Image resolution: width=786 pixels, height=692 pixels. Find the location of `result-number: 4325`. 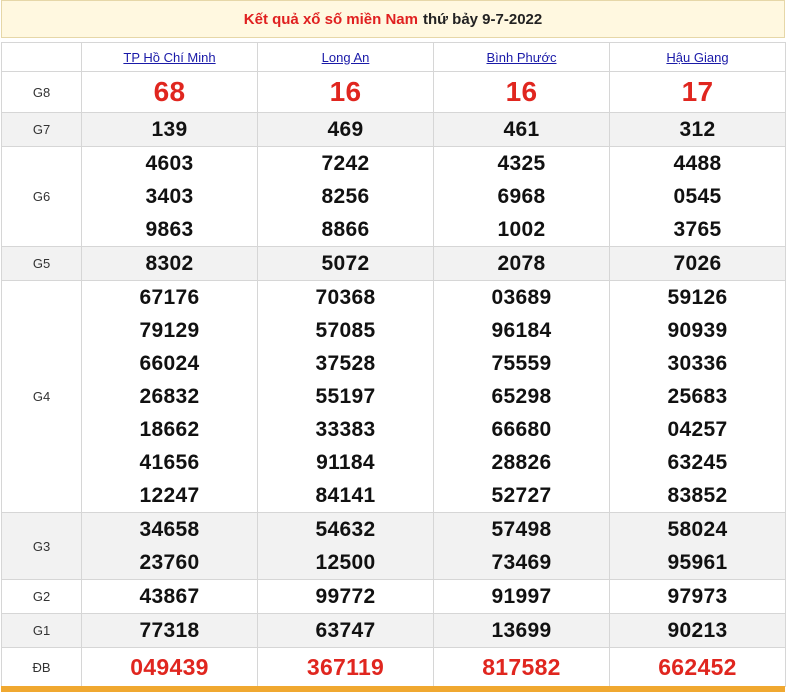

result-number: 4325 is located at coordinates (521, 163).